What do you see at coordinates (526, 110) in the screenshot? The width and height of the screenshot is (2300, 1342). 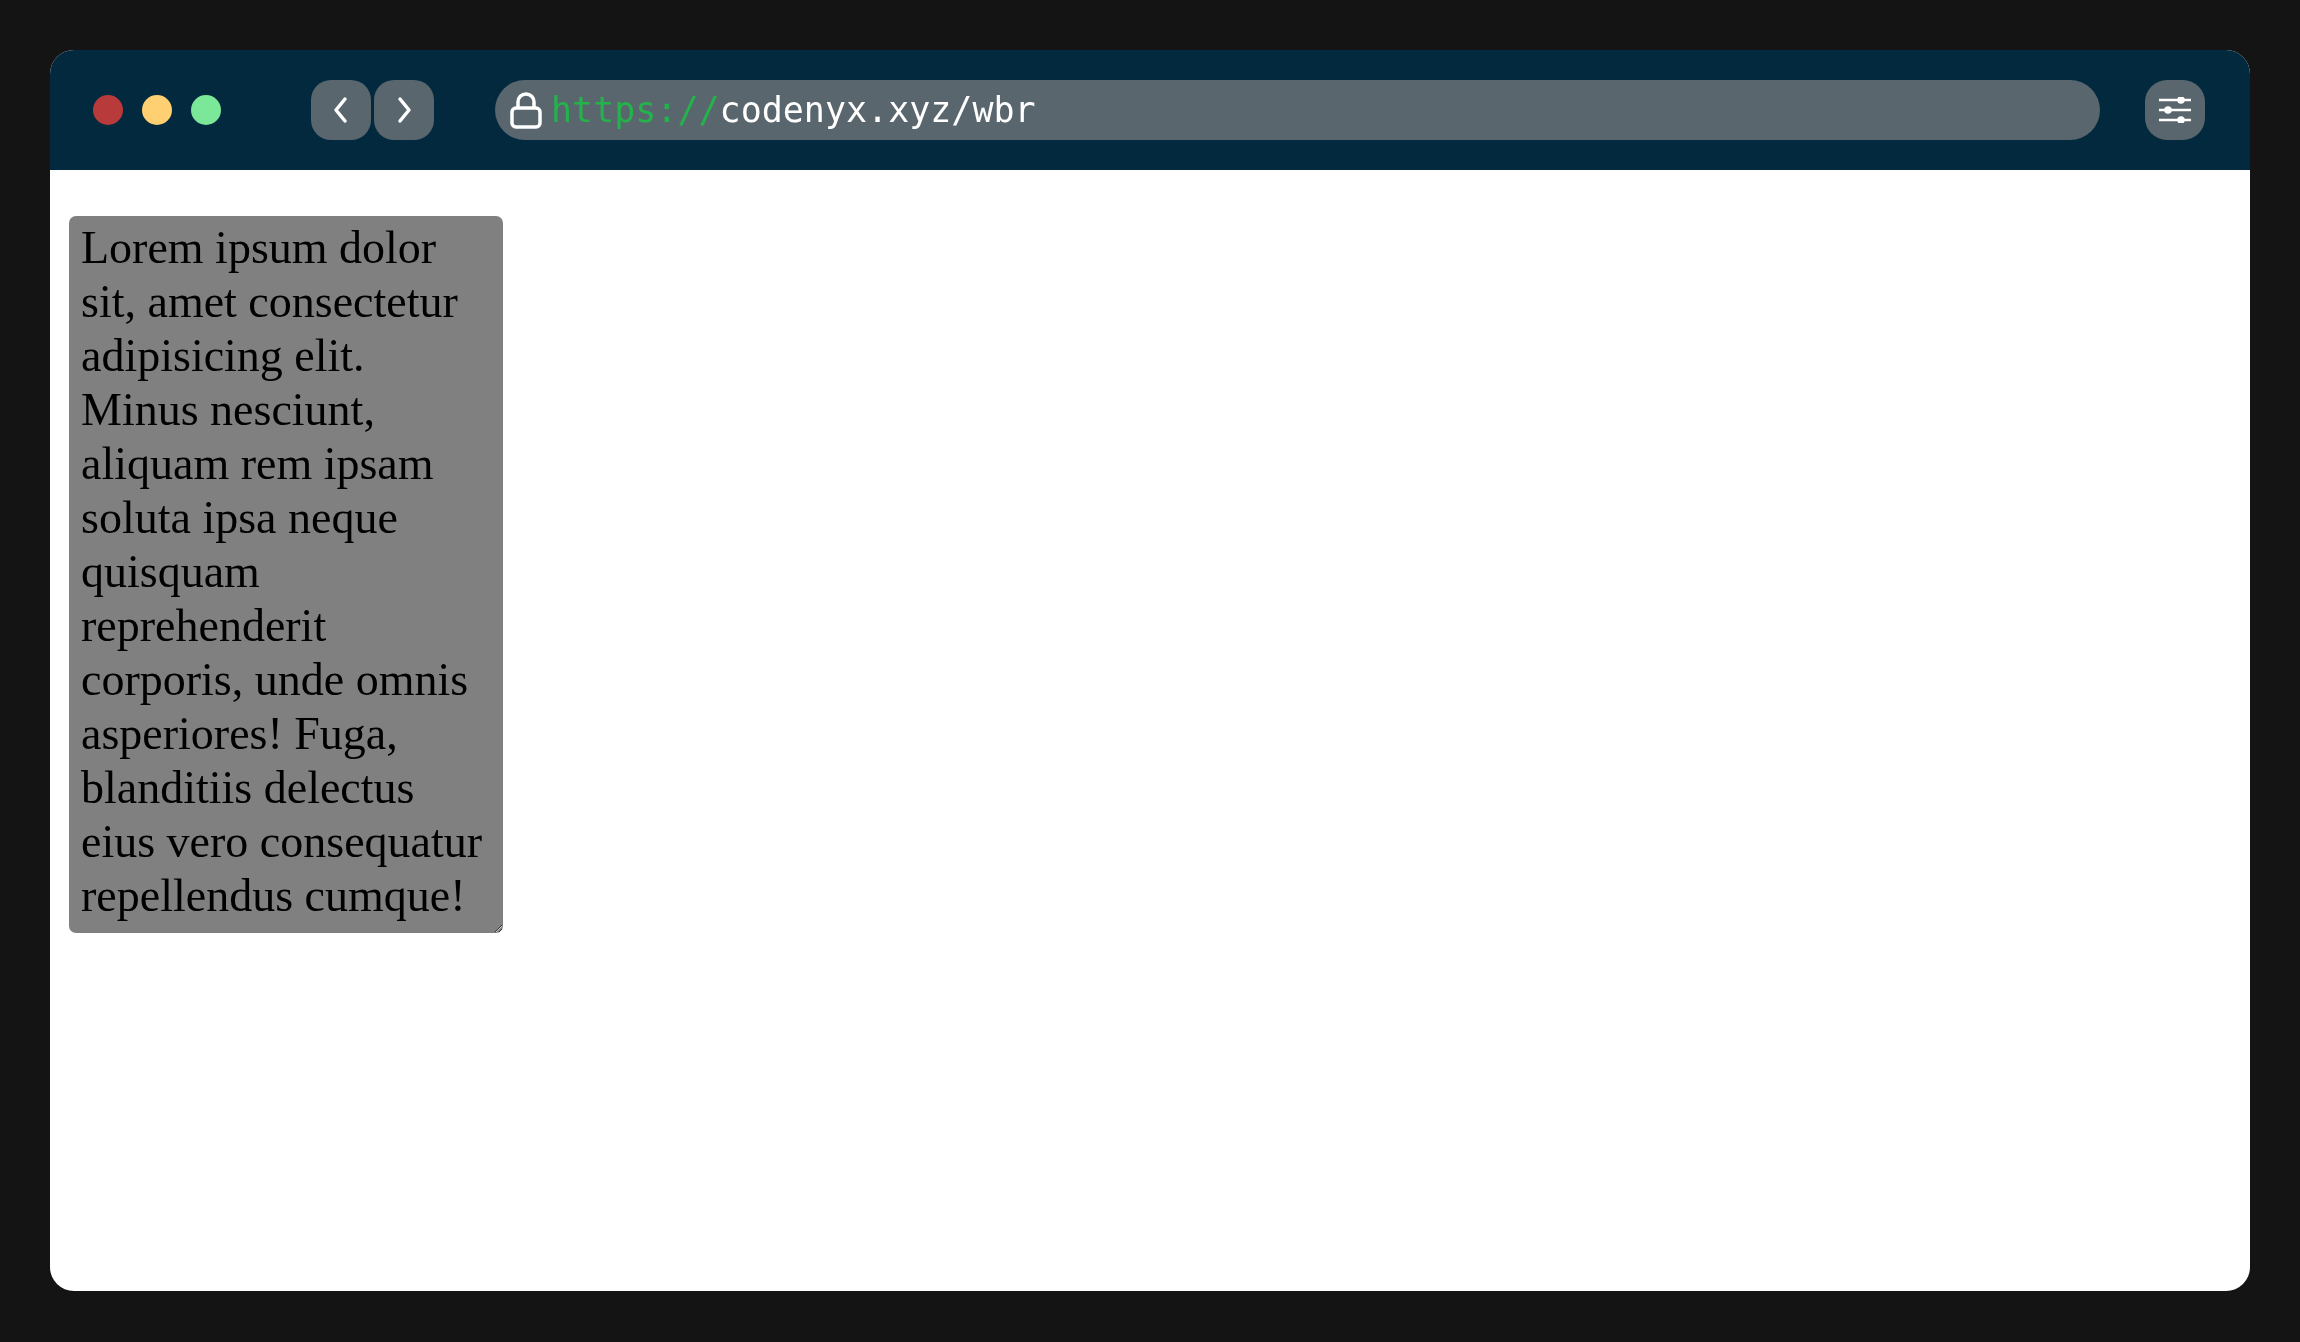 I see `lock-icon` at bounding box center [526, 110].